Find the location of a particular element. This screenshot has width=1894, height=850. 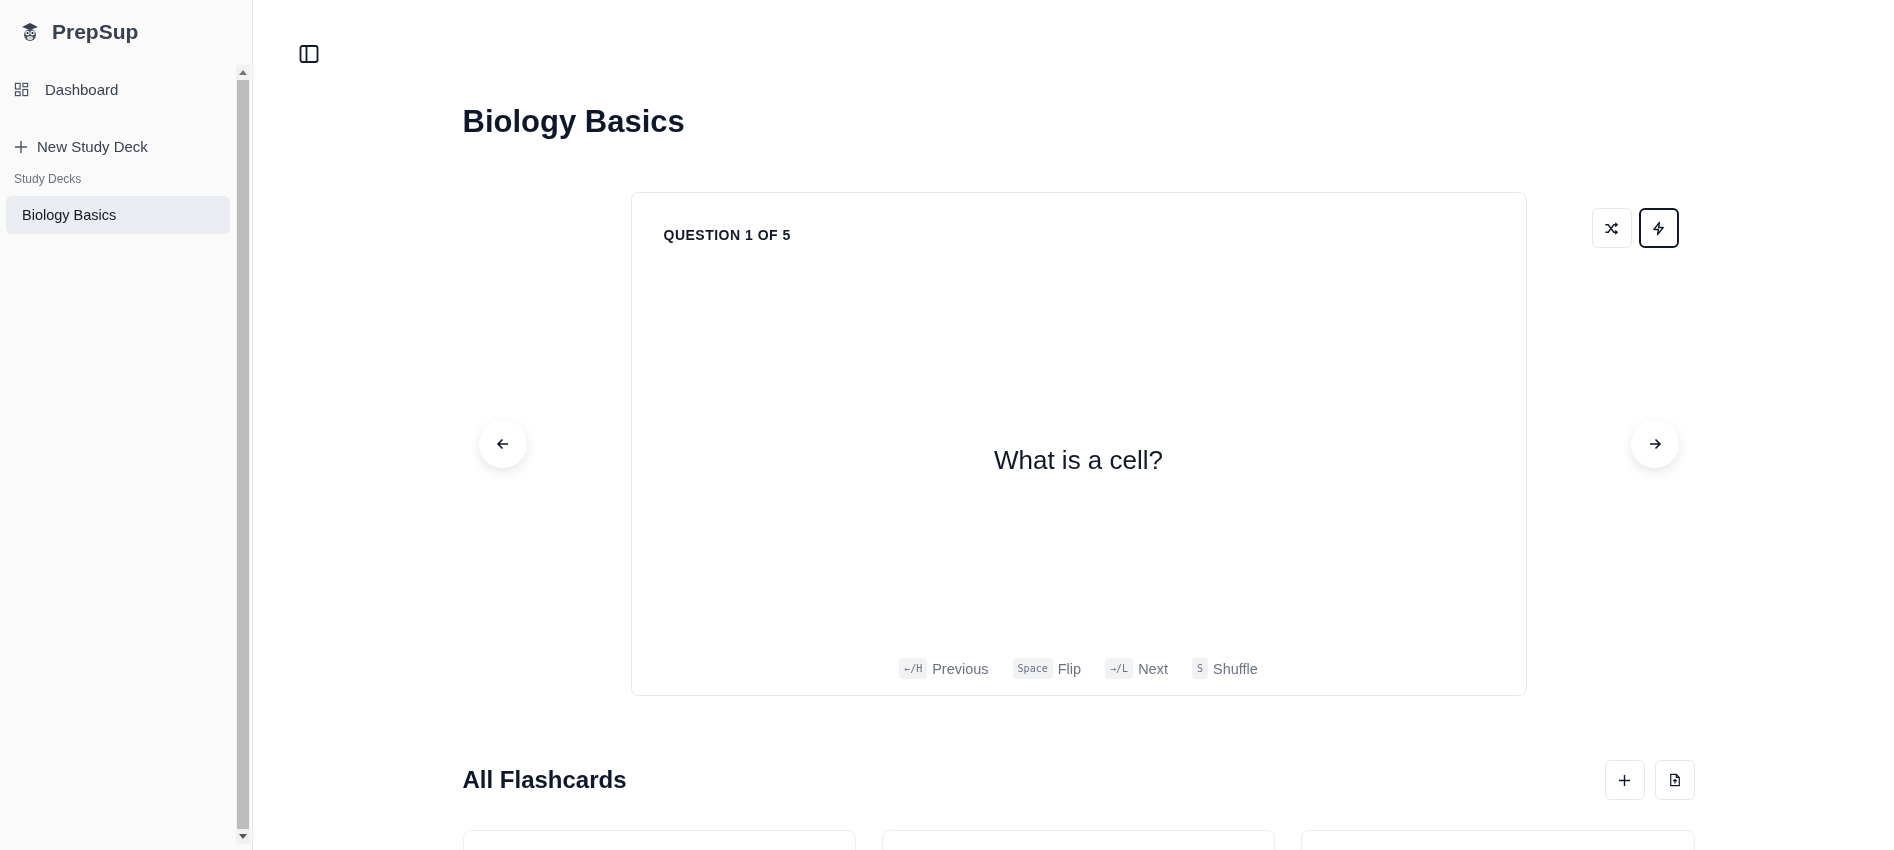

shortcut-label: Next is located at coordinates (1153, 668).